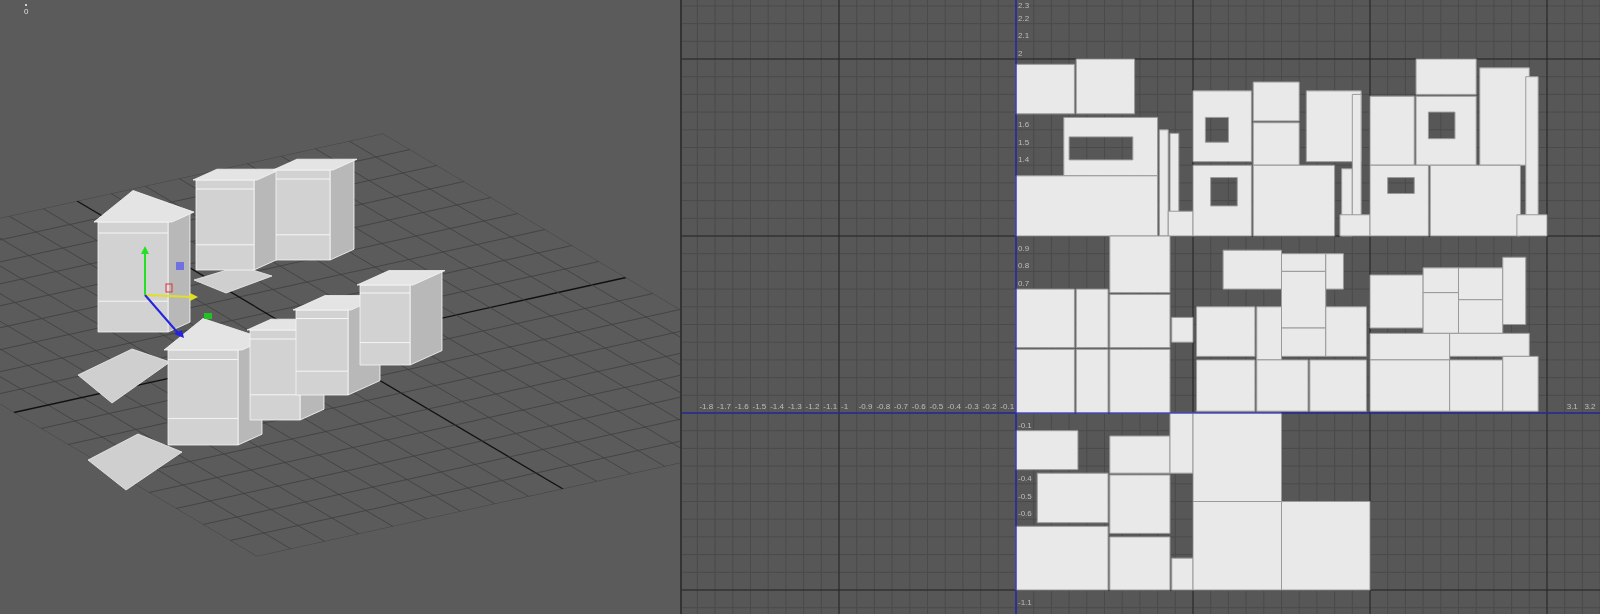  What do you see at coordinates (812, 406) in the screenshot?
I see `u-axis-label: -1.2` at bounding box center [812, 406].